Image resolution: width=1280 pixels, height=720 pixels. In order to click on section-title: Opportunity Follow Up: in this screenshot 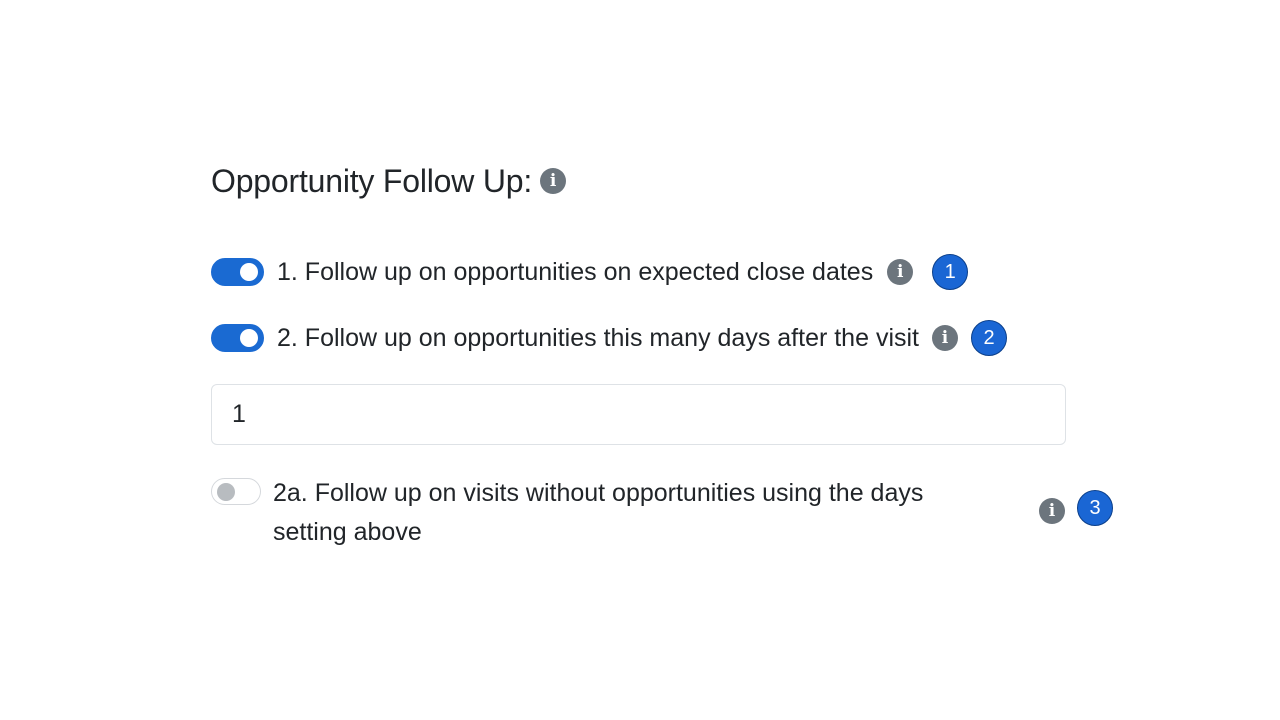, I will do `click(372, 180)`.